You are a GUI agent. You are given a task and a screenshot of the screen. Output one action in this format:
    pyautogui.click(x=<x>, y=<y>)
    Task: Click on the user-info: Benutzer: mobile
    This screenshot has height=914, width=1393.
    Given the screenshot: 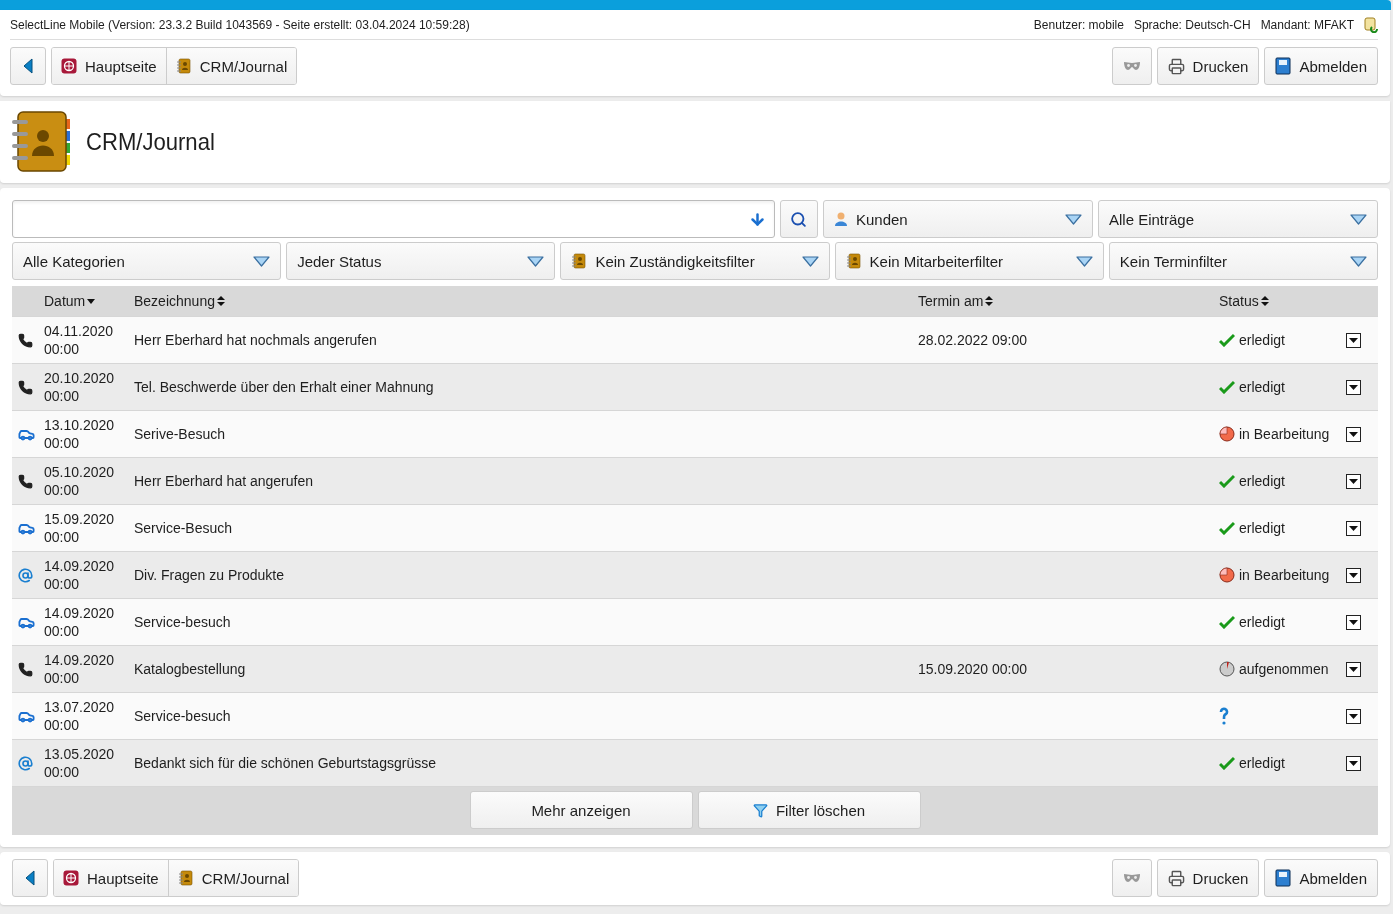 What is the action you would take?
    pyautogui.click(x=1078, y=24)
    